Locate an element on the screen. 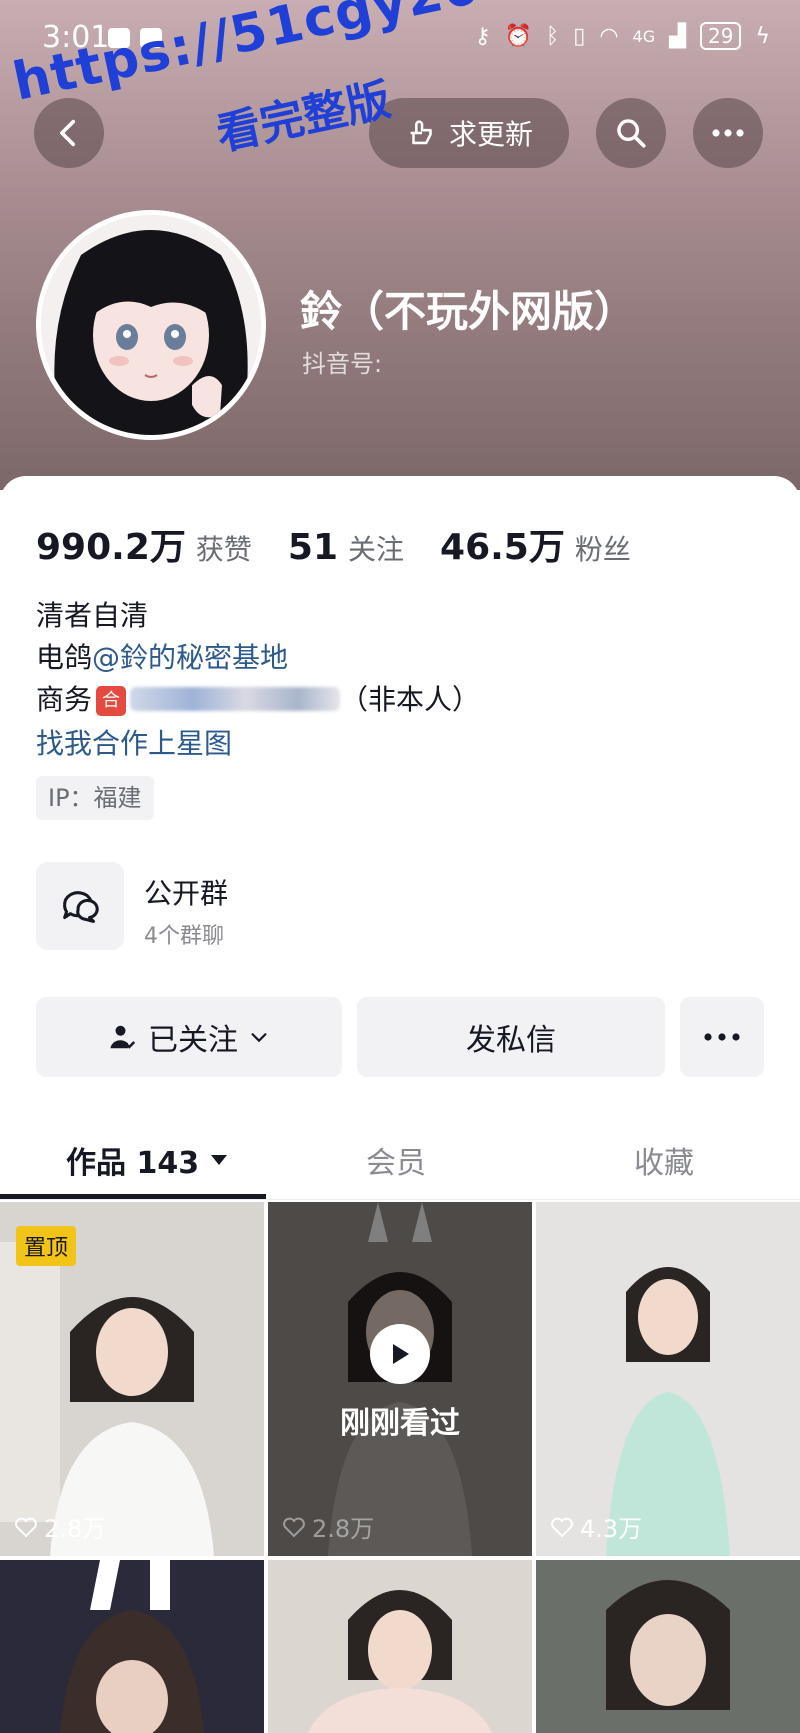 The height and width of the screenshot is (1733, 800). bio-line-2-prefix: 电鸽 is located at coordinates (64, 657).